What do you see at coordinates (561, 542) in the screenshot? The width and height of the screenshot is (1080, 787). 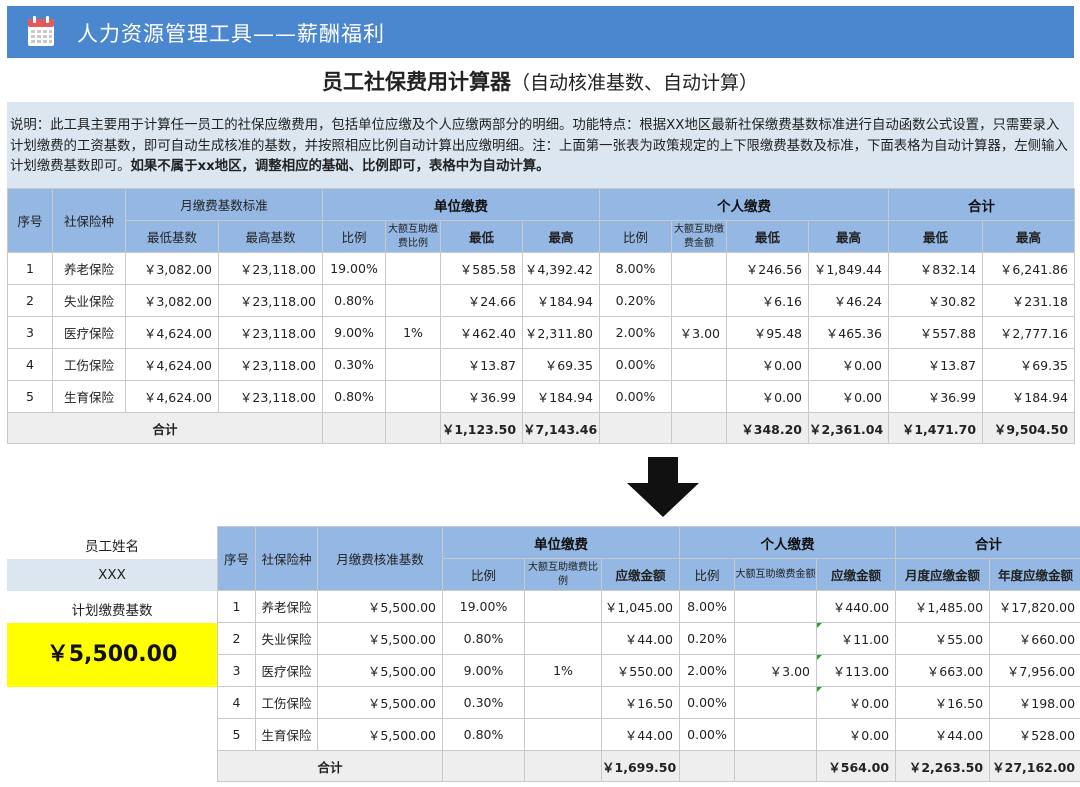 I see `col-group-company: 单位缴费` at bounding box center [561, 542].